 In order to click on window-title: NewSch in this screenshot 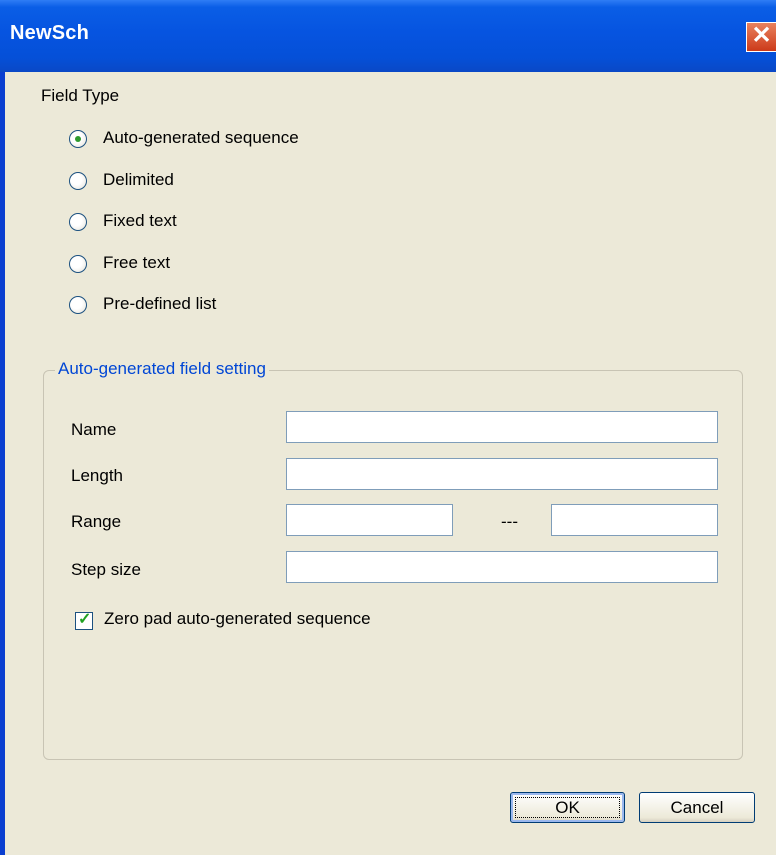, I will do `click(50, 33)`.